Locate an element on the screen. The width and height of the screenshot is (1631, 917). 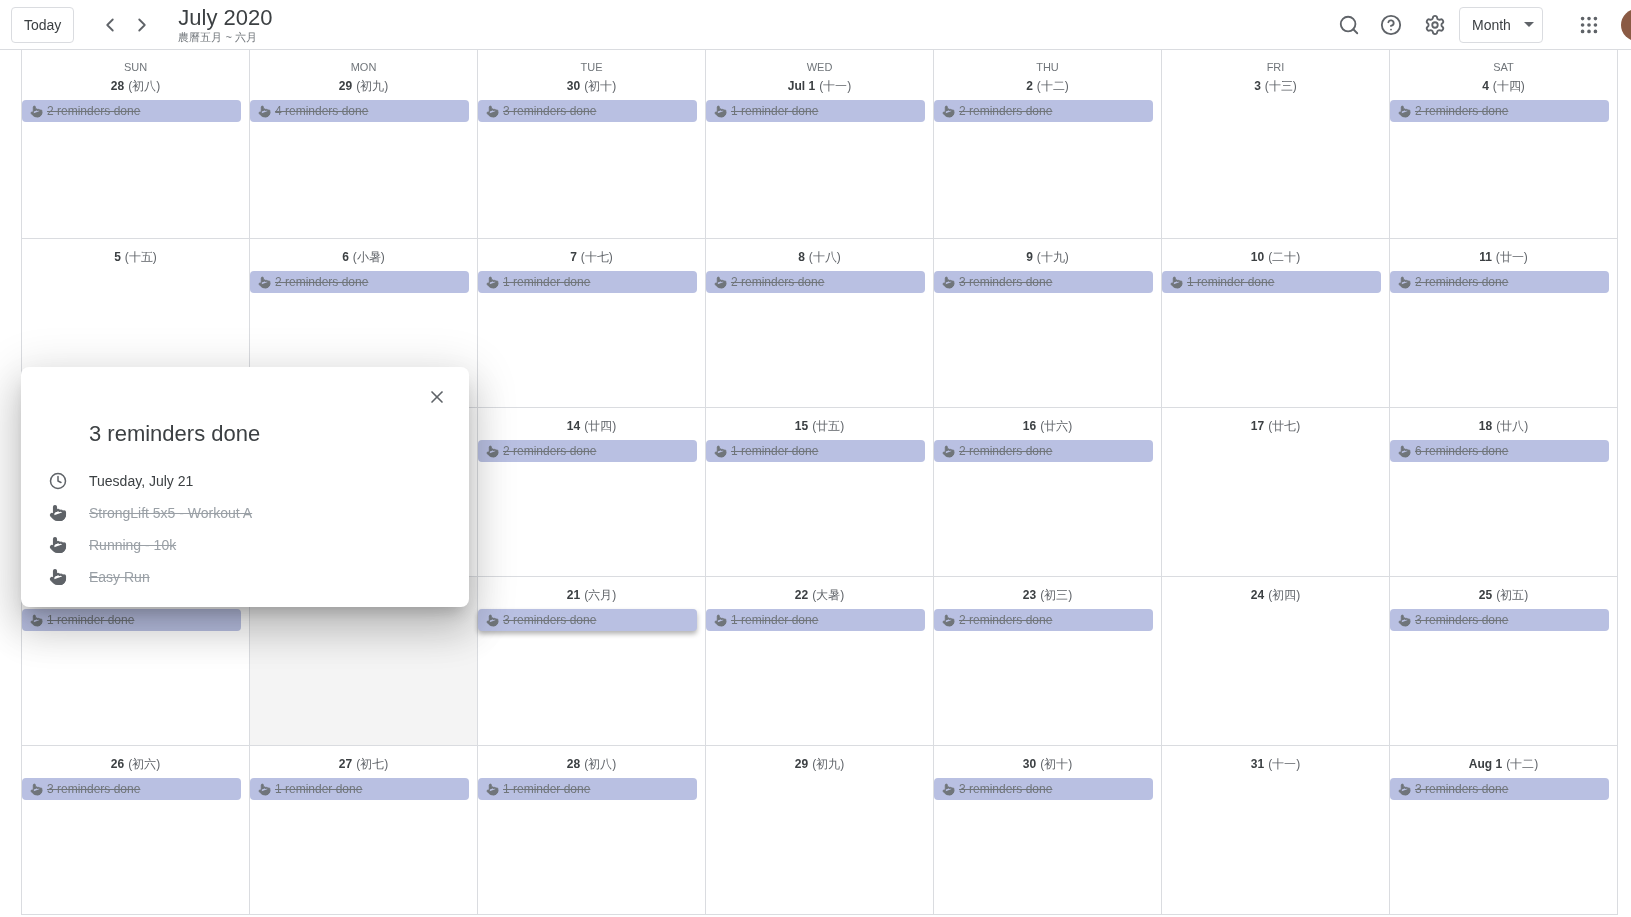
view-dropdown: Month is located at coordinates (1501, 24).